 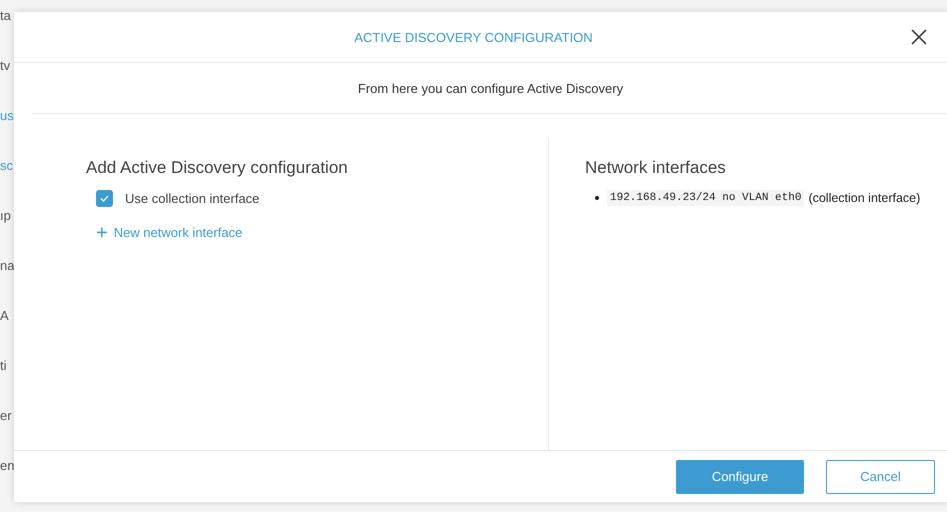 I want to click on bullet-icon, so click(x=597, y=198).